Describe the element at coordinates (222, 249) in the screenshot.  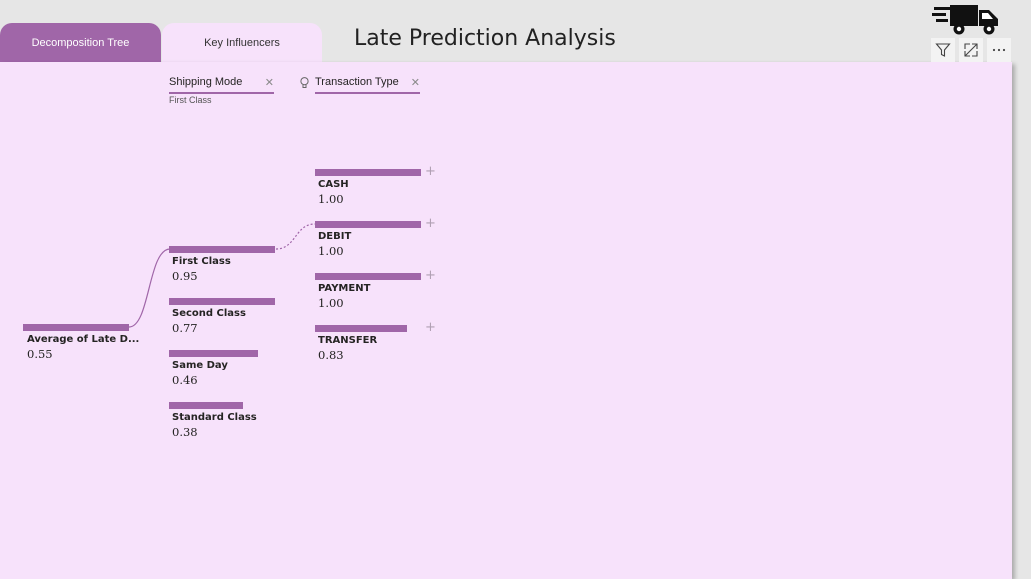
I see `node-bar-first-class` at that location.